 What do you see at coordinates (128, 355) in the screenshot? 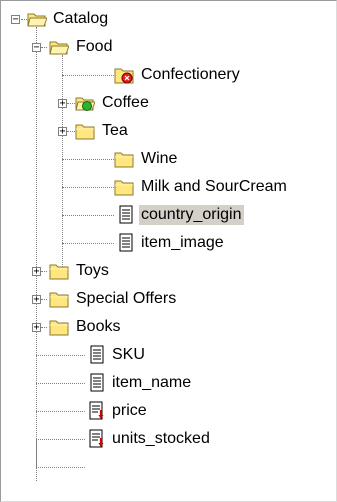
I see `tree-node-label: SKU` at bounding box center [128, 355].